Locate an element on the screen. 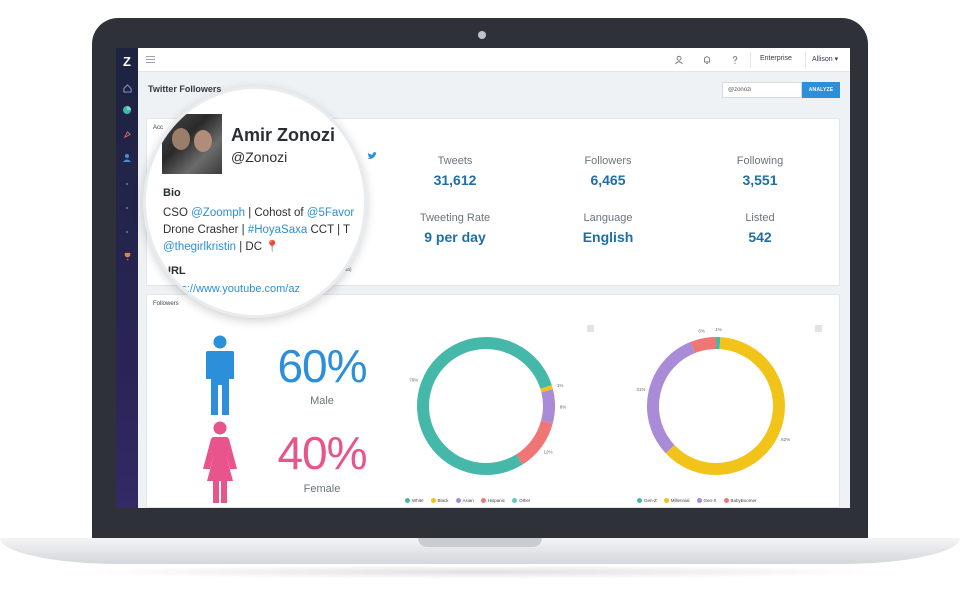 This screenshot has height=591, width=960. slice-label: 62% is located at coordinates (785, 439).